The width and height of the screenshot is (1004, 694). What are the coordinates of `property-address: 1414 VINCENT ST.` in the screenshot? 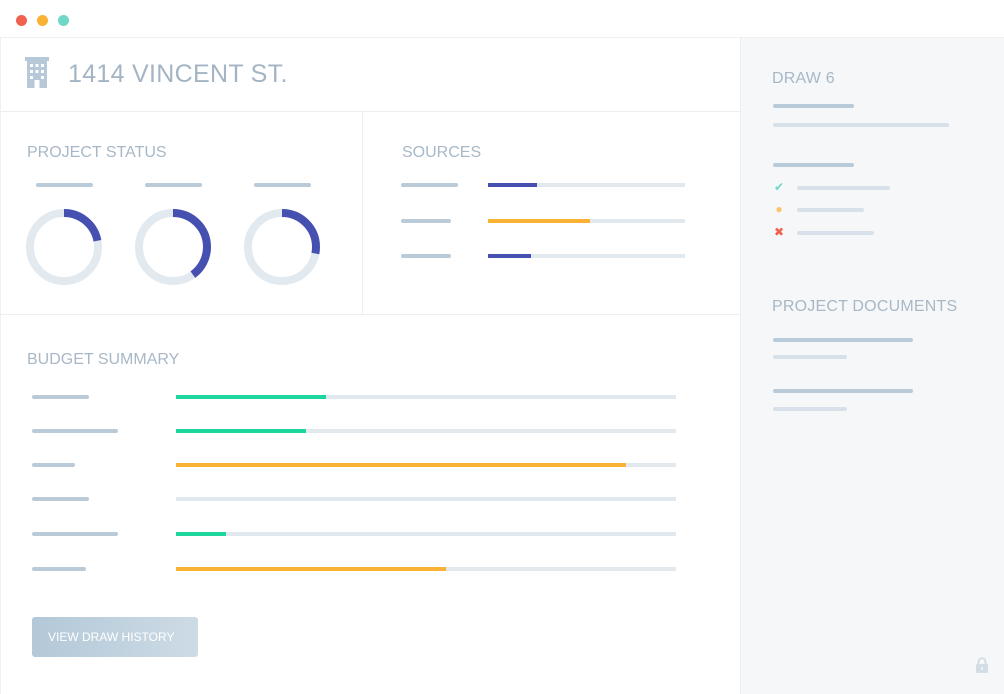 It's located at (178, 74).